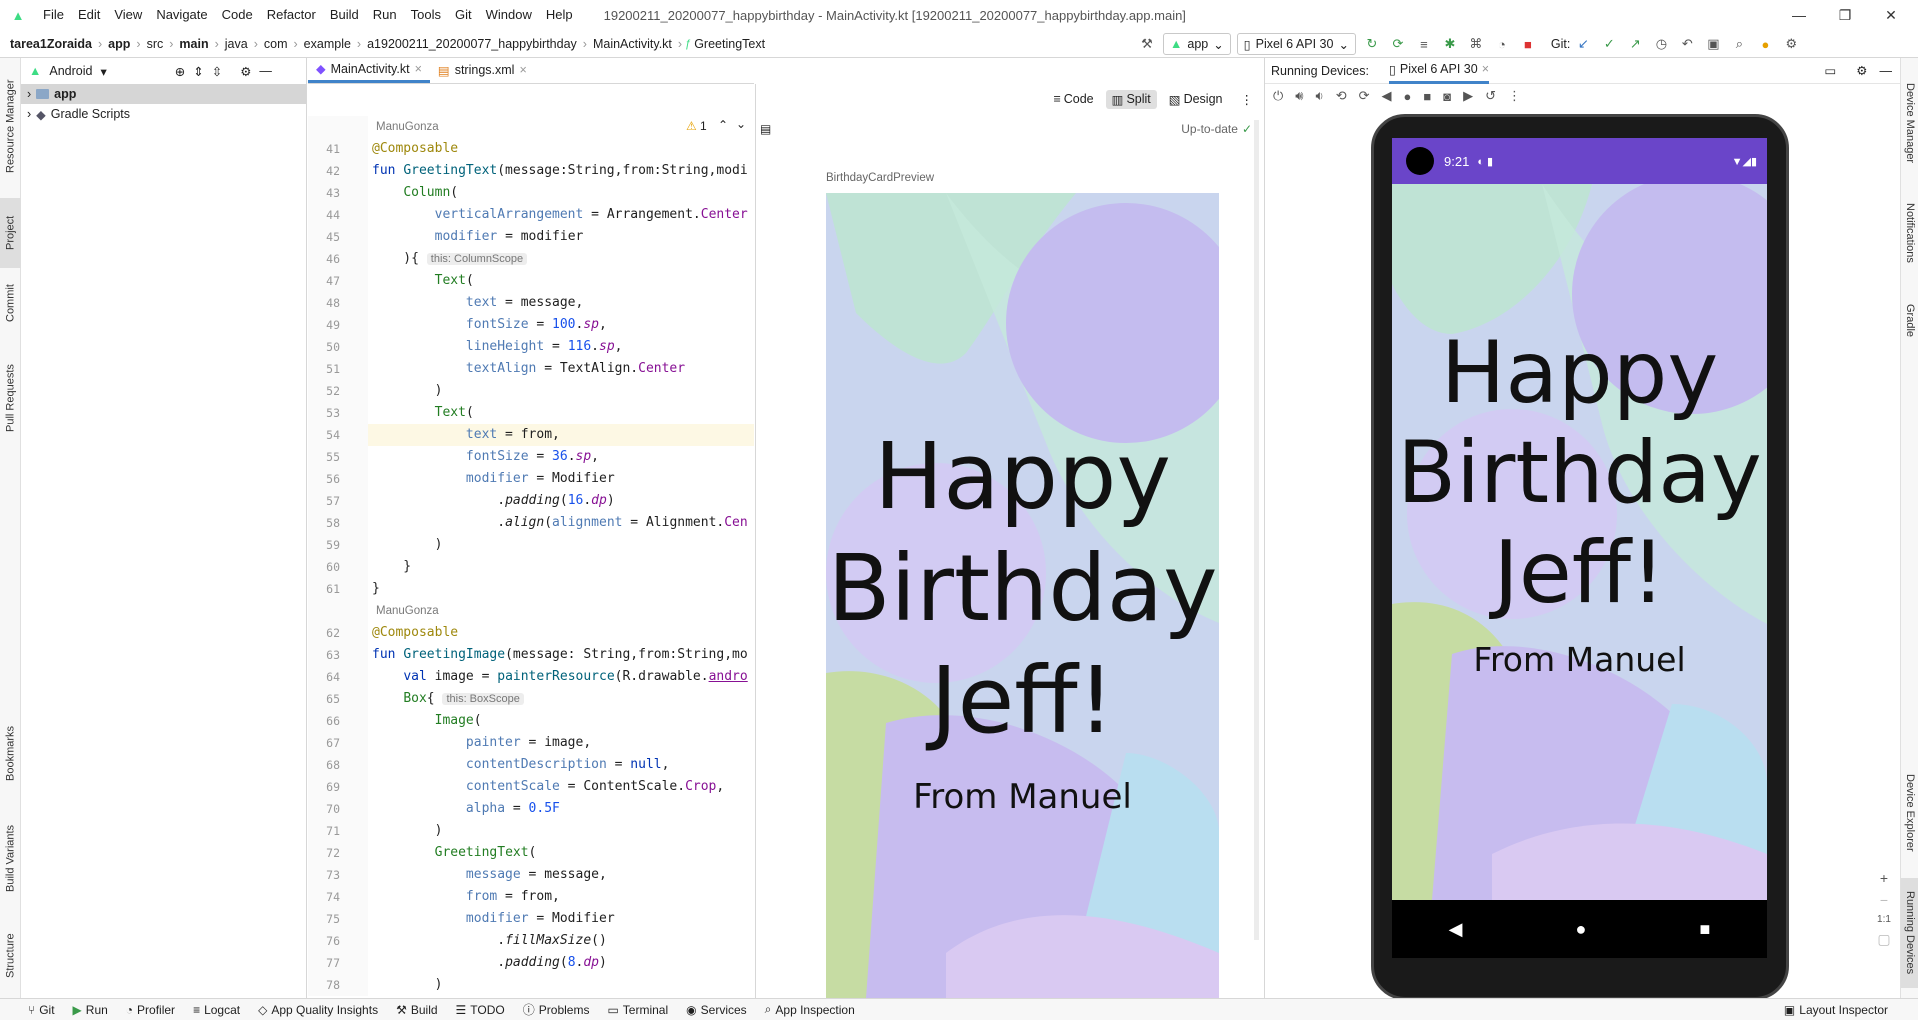 The width and height of the screenshot is (1918, 1020). I want to click on settings-icon: ⚙, so click(1791, 44).